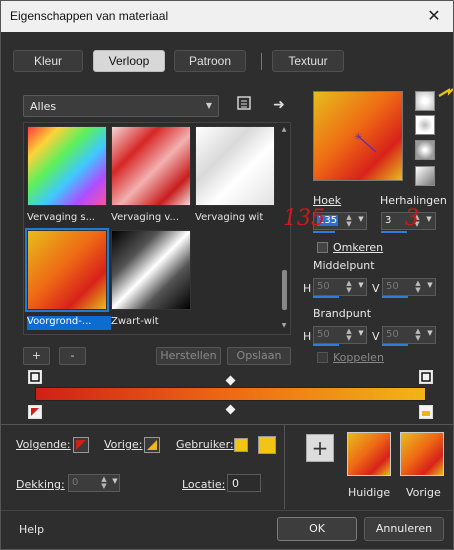 The height and width of the screenshot is (550, 454). What do you see at coordinates (210, 61) in the screenshot?
I see `tab-patroon: Patroon` at bounding box center [210, 61].